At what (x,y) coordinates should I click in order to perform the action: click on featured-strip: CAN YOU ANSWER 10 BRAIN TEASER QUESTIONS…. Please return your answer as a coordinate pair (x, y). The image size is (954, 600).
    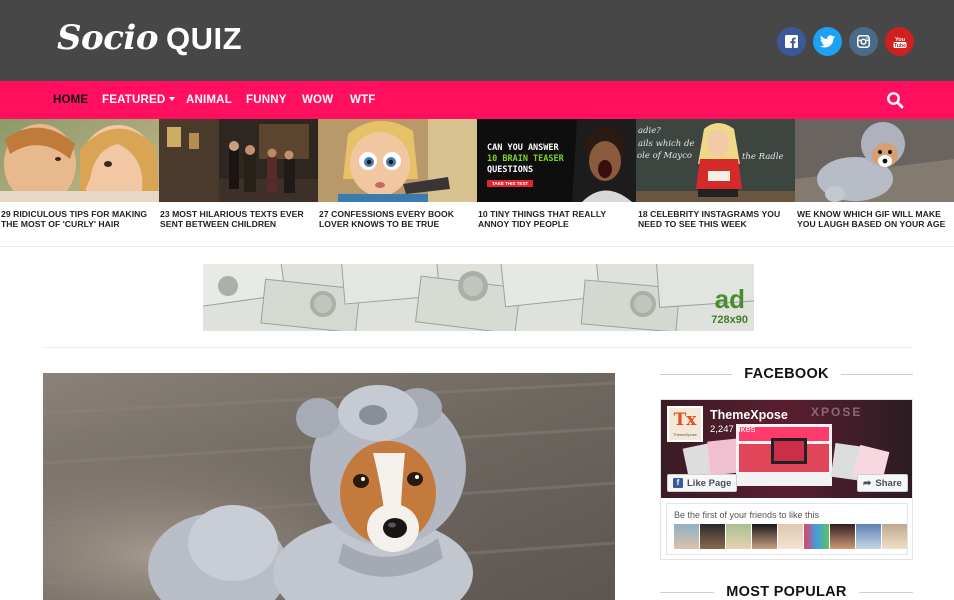
    Looking at the image, I should click on (477, 160).